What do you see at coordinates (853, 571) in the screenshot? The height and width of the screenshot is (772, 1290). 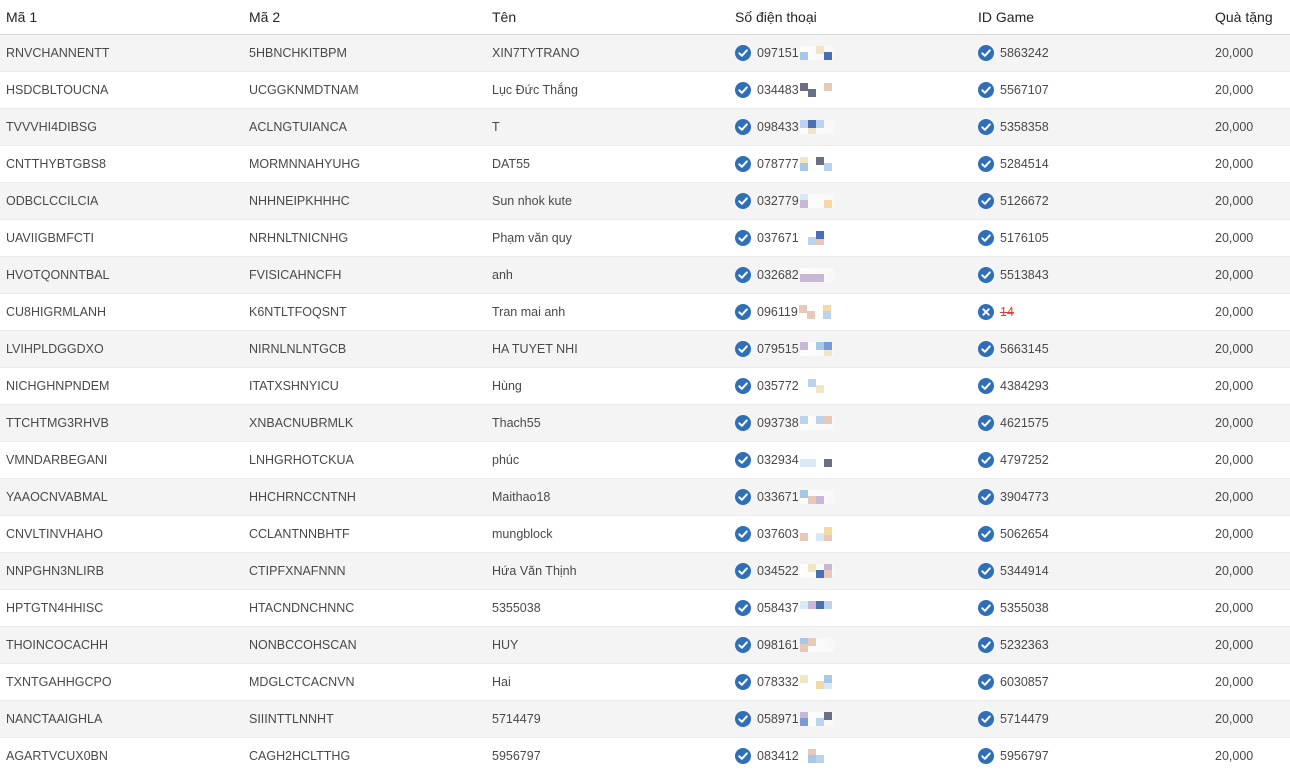 I see `phone-content: 034522` at bounding box center [853, 571].